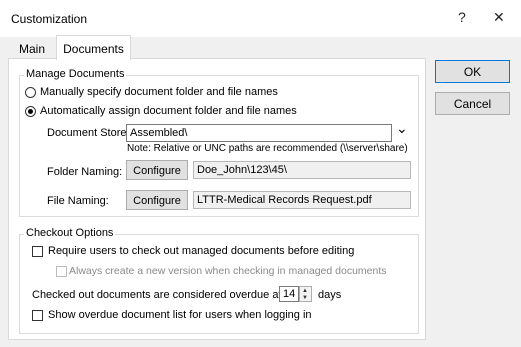  I want to click on checkout-options-legend: Checkout Options, so click(70, 233).